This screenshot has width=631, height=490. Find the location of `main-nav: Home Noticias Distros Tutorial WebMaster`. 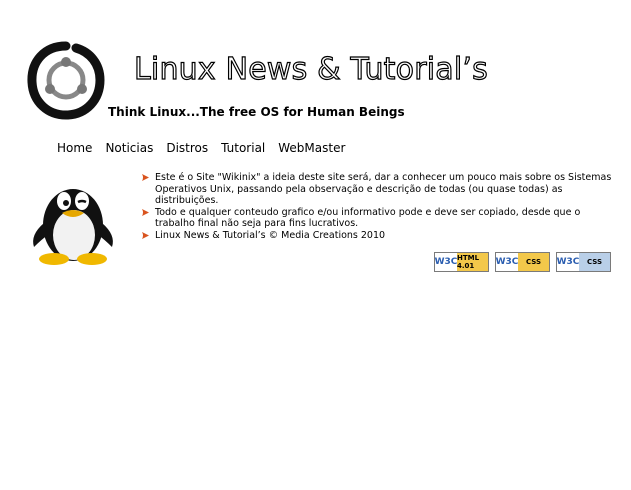

main-nav: Home Noticias Distros Tutorial WebMaster is located at coordinates (201, 148).